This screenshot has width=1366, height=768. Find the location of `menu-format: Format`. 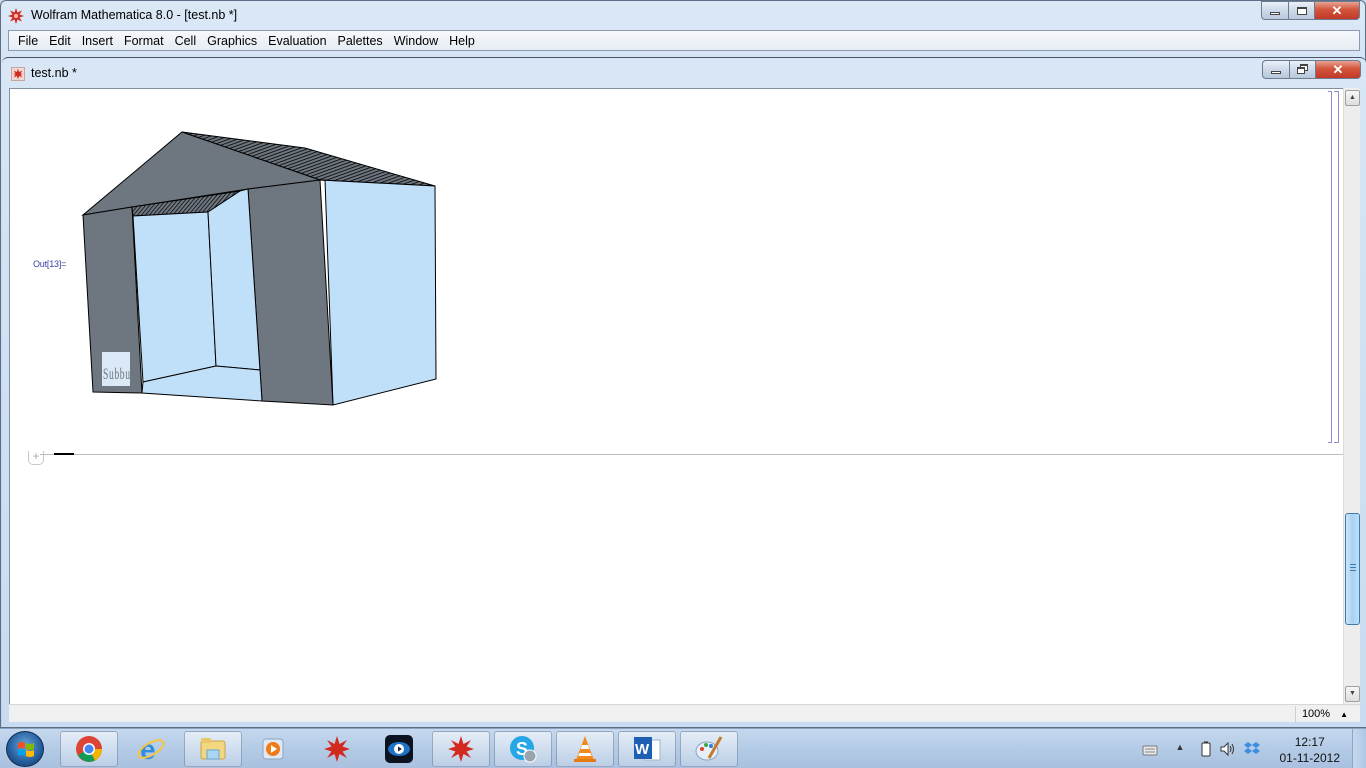

menu-format: Format is located at coordinates (144, 41).